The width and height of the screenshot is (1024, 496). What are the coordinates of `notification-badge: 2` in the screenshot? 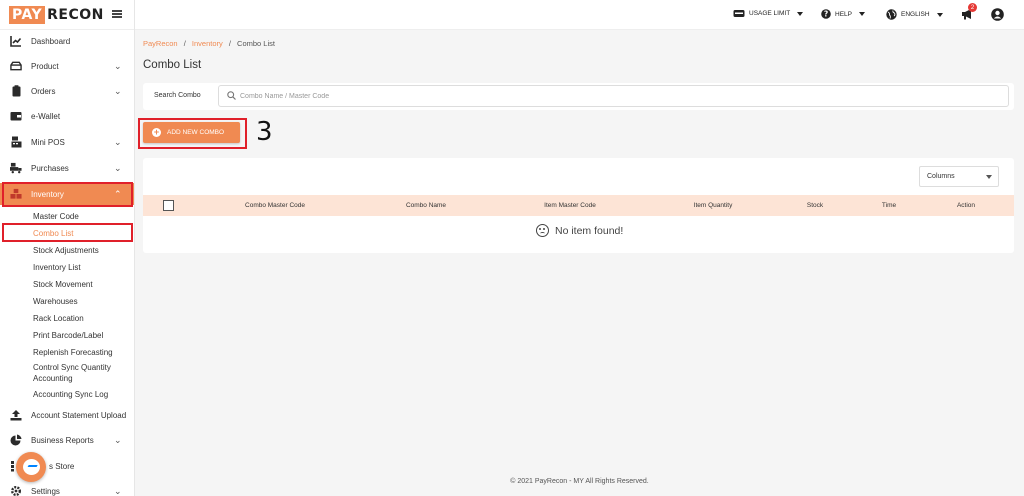 It's located at (972, 7).